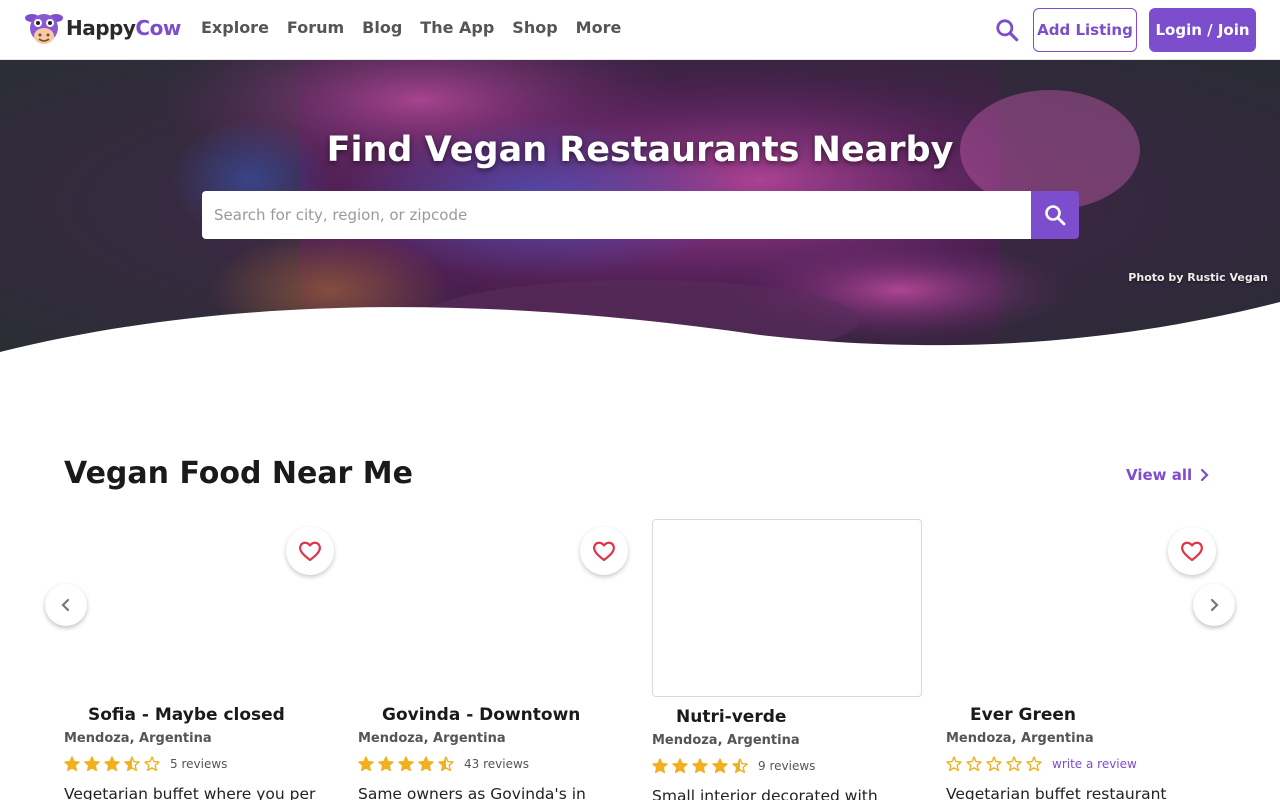 The height and width of the screenshot is (800, 1280). I want to click on carousel-prev-button, so click(66, 605).